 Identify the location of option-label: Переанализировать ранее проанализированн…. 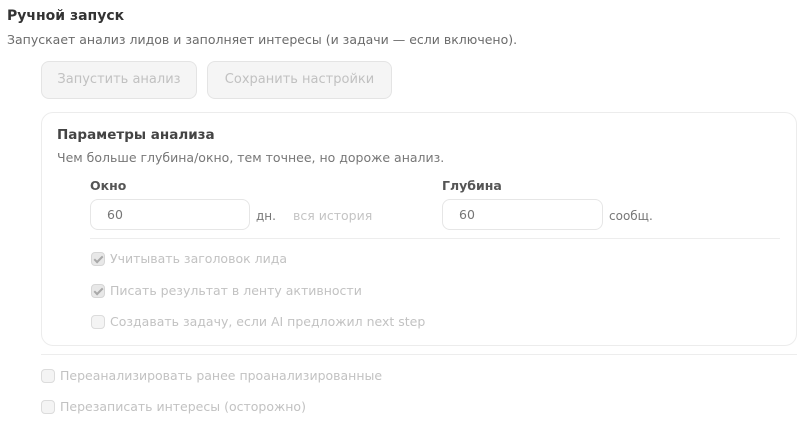
(221, 375).